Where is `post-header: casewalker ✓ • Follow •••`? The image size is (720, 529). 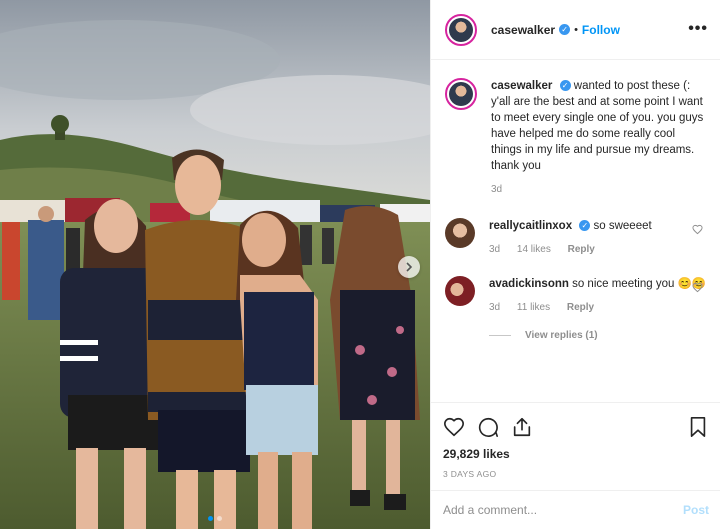 post-header: casewalker ✓ • Follow ••• is located at coordinates (575, 30).